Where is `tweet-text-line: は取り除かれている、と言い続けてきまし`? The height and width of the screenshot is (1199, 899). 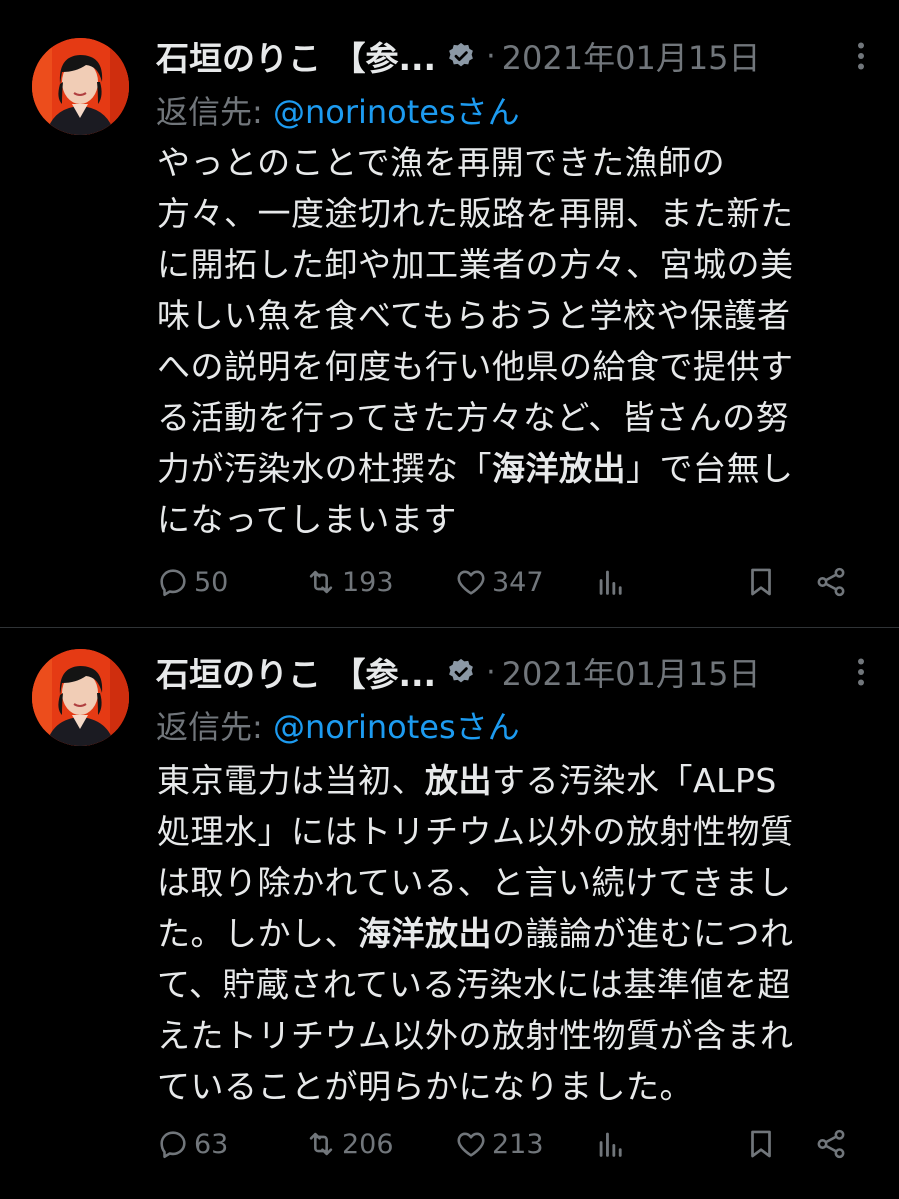 tweet-text-line: は取り除かれている、と言い続けてきまし is located at coordinates (474, 882).